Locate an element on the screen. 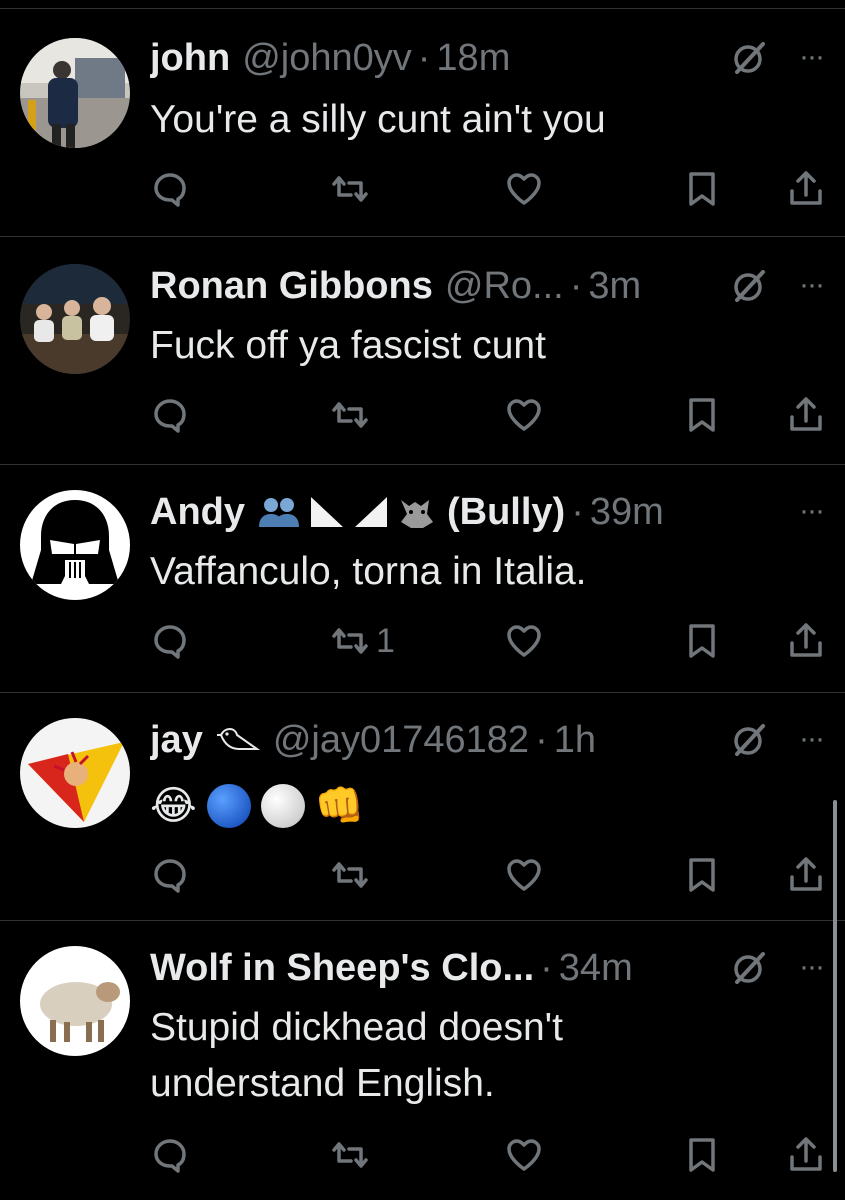  name-emoji-badges is located at coordinates (347, 512).